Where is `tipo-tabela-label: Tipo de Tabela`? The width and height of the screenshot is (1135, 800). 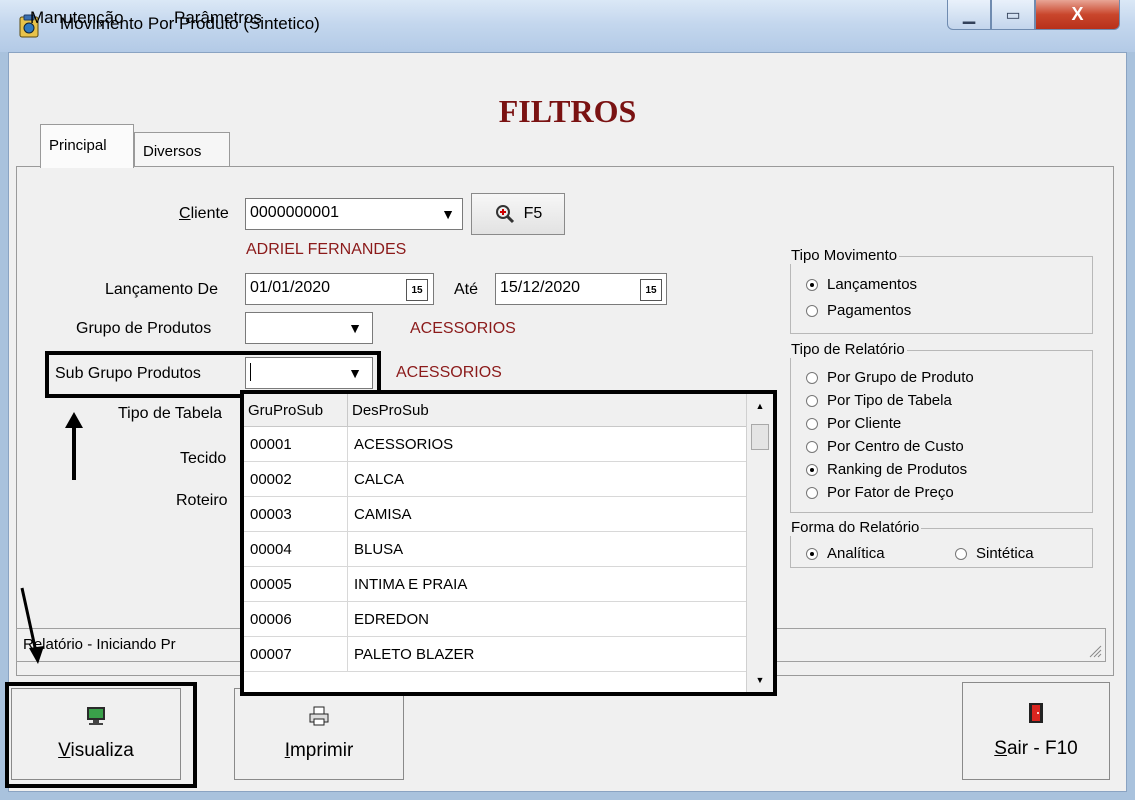
tipo-tabela-label: Tipo de Tabela is located at coordinates (170, 413).